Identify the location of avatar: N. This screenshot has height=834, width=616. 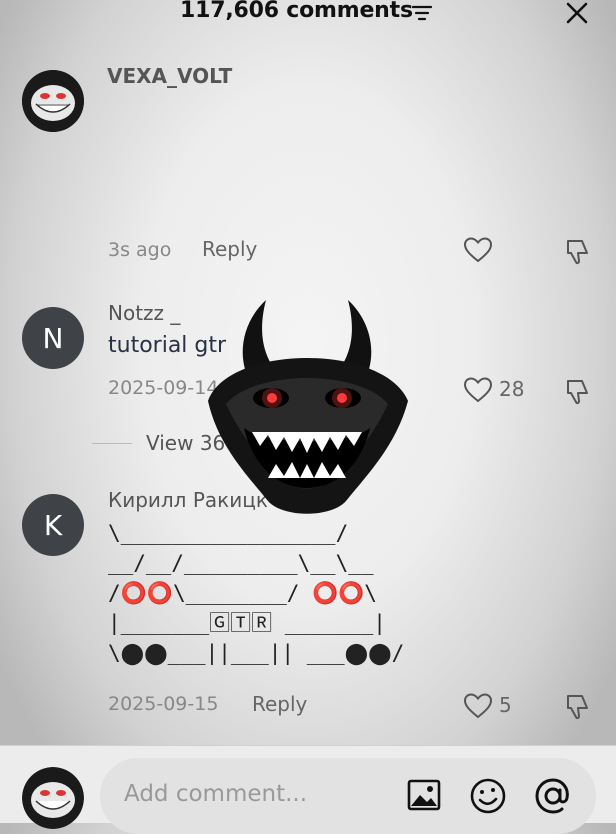
(53, 338).